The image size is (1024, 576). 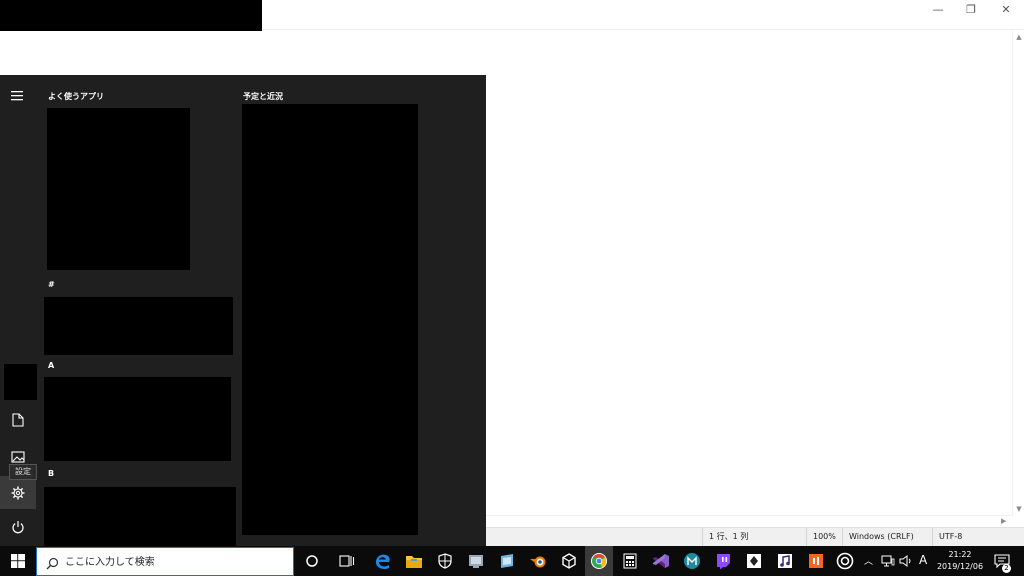 I want to click on search-icon, so click(x=52, y=564).